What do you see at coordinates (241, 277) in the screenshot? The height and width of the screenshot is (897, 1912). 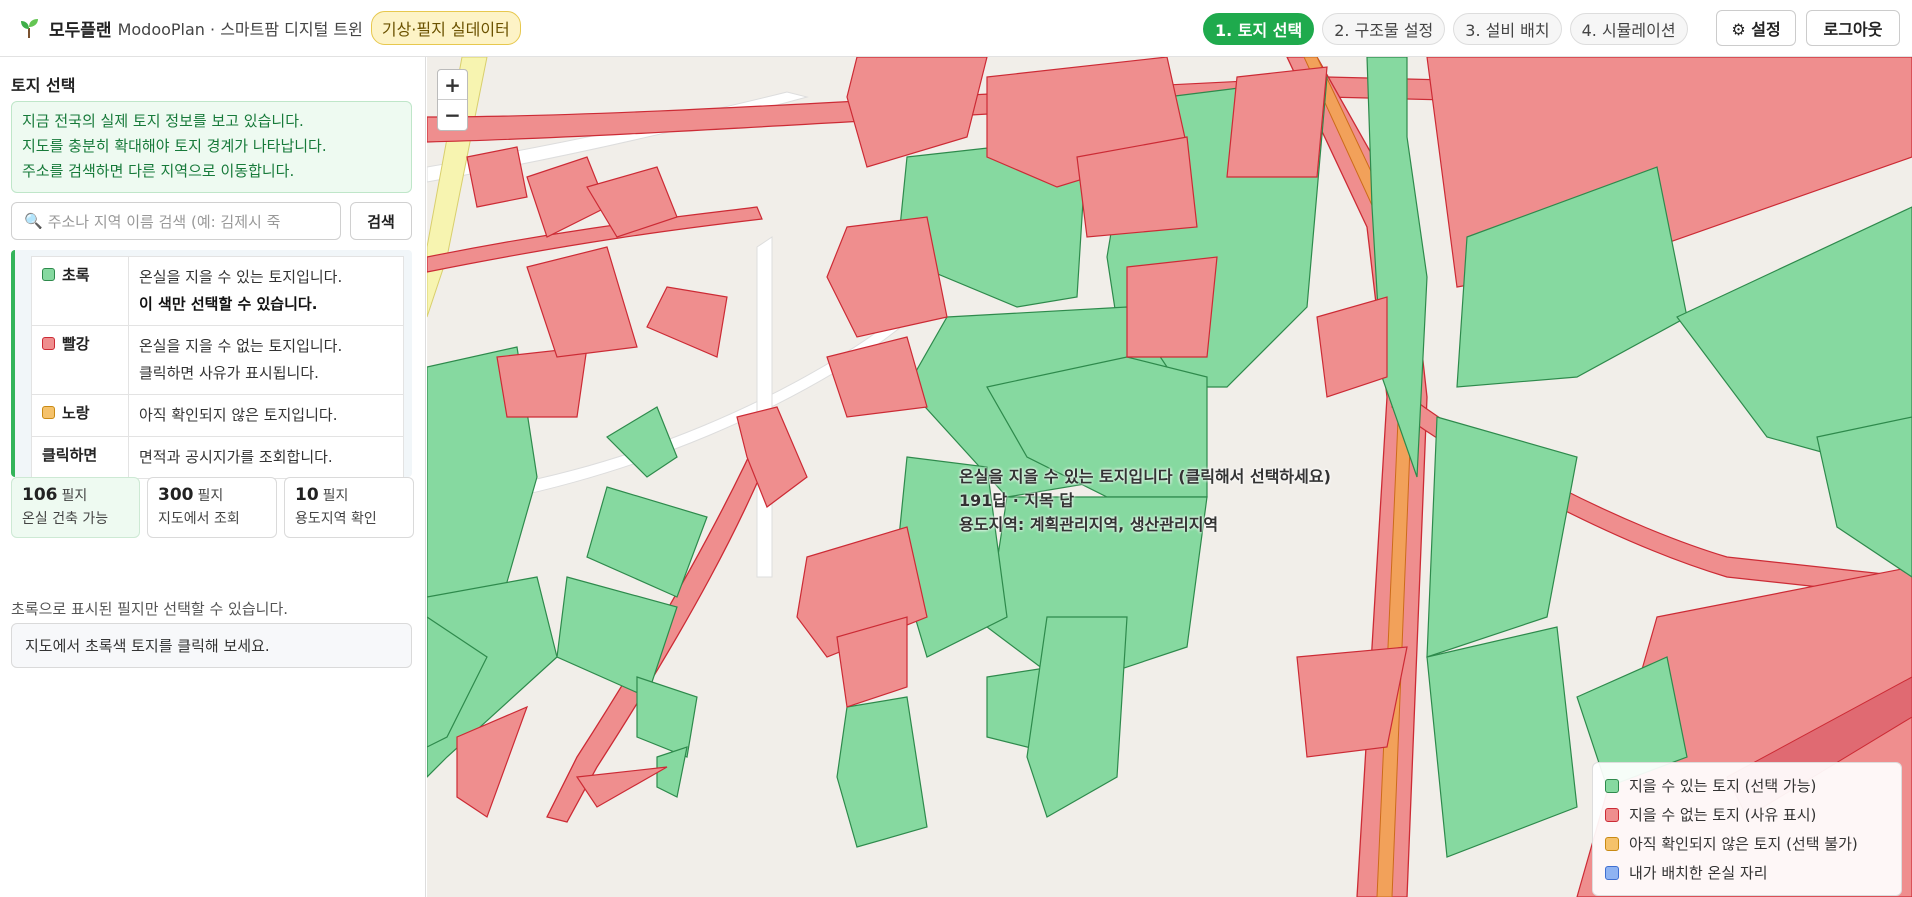 I see `legend-text: 온실을 지을 수 있는 토지입니다.` at bounding box center [241, 277].